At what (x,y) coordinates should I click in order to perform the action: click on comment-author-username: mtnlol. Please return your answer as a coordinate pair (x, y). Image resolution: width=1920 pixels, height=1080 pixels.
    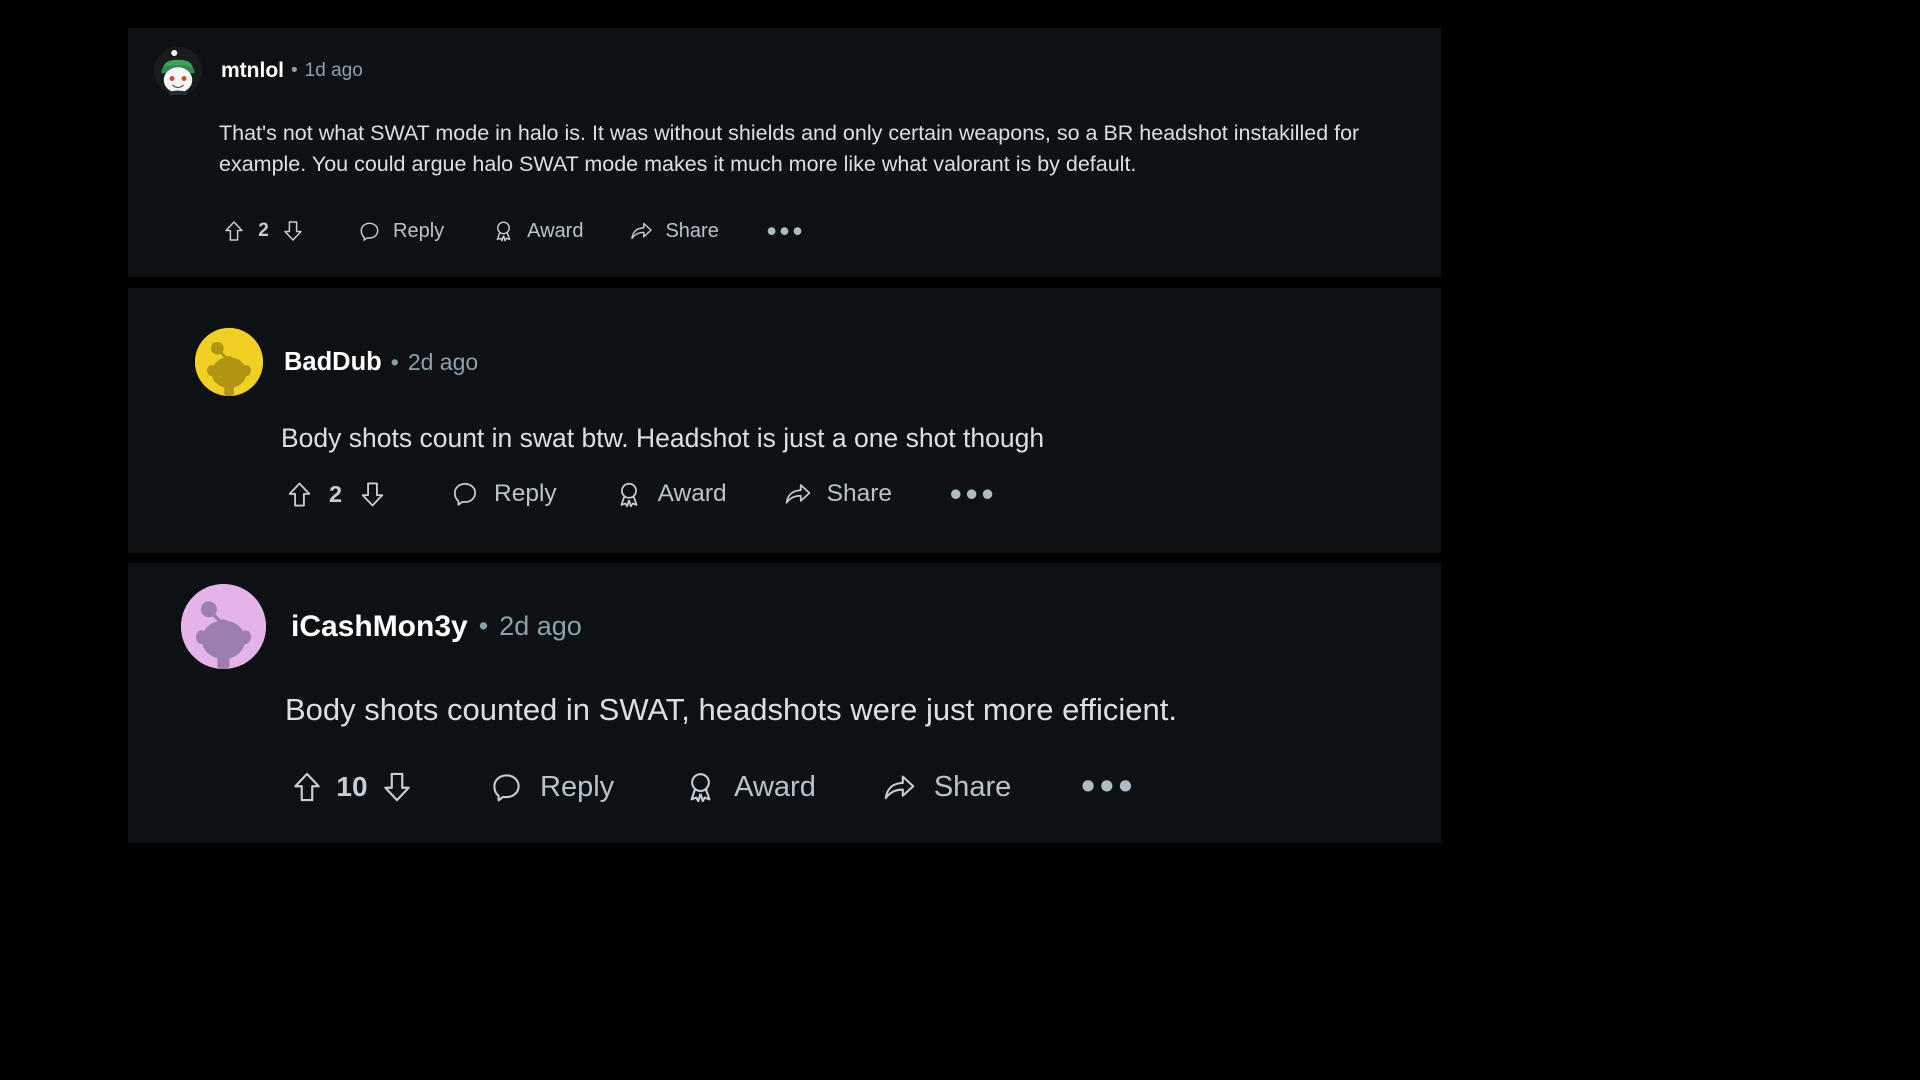
    Looking at the image, I should click on (252, 71).